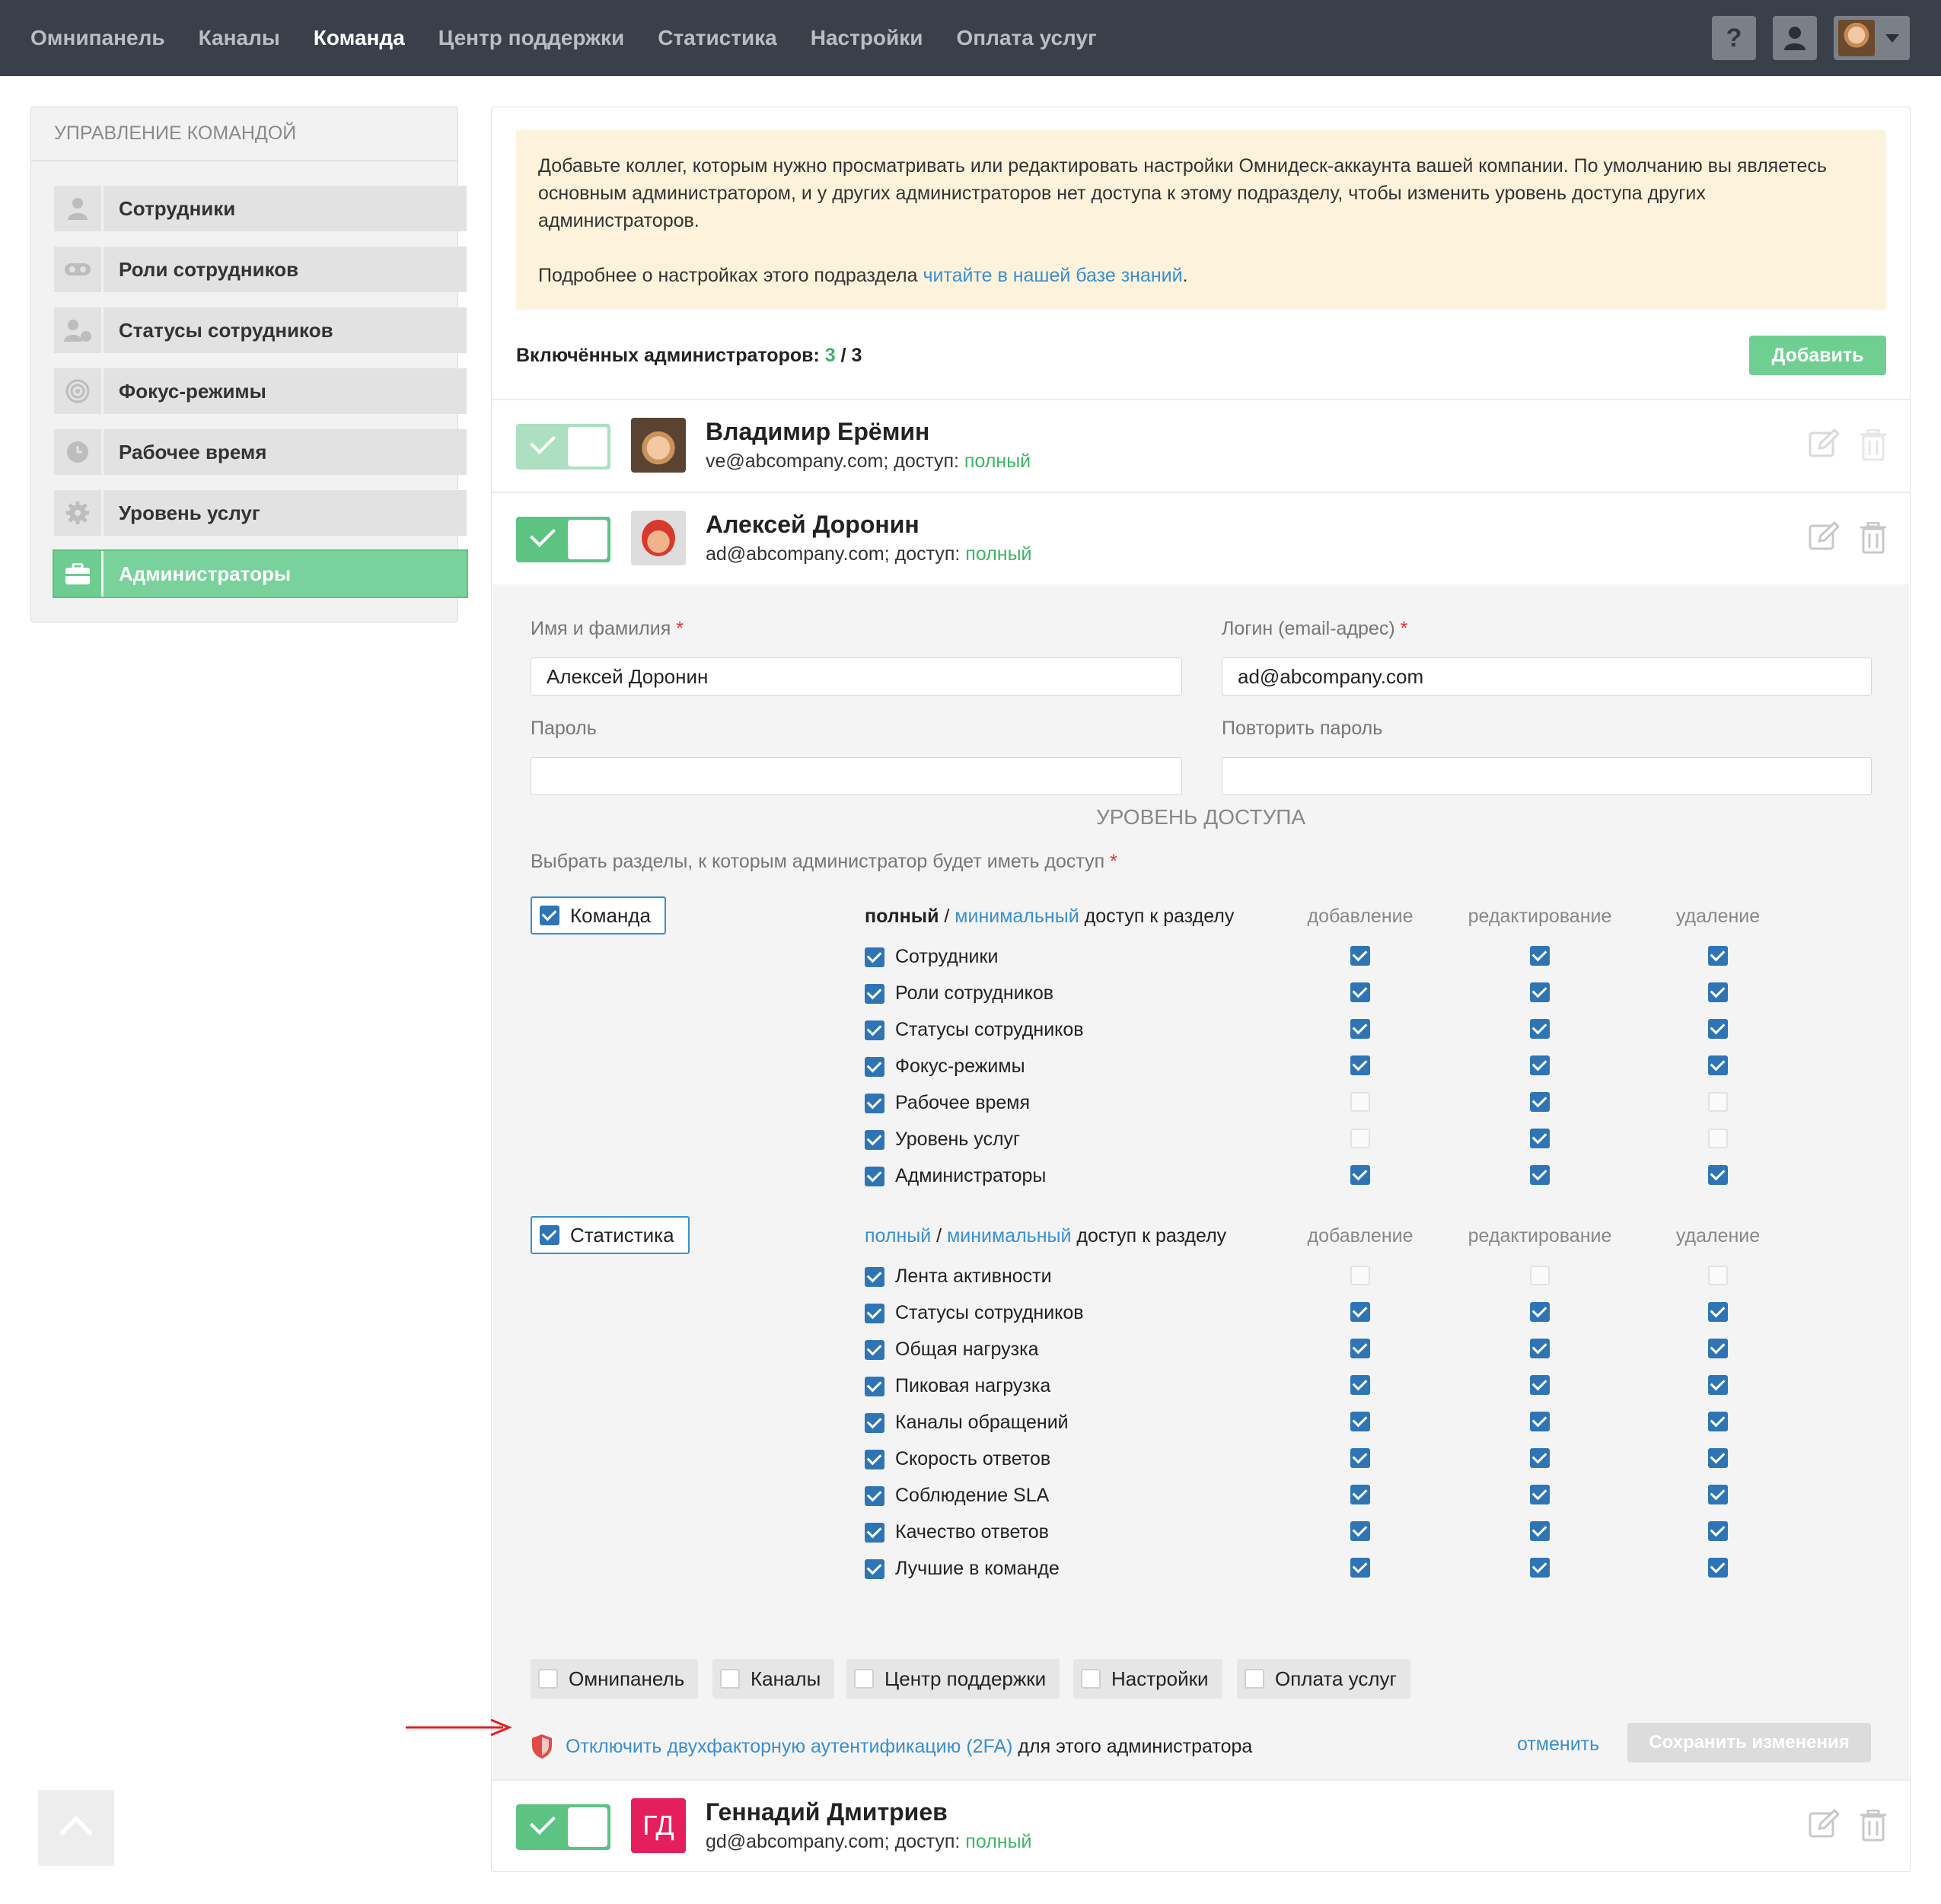 The image size is (1941, 1904). Describe the element at coordinates (959, 993) in the screenshot. I see `subsection-checkbox: Роли сотрудников` at that location.